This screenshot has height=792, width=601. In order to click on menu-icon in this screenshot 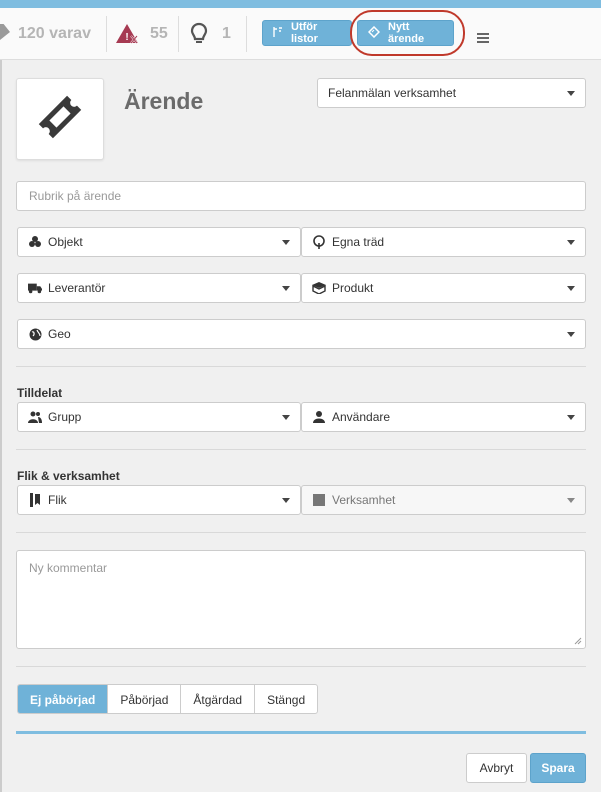, I will do `click(483, 38)`.